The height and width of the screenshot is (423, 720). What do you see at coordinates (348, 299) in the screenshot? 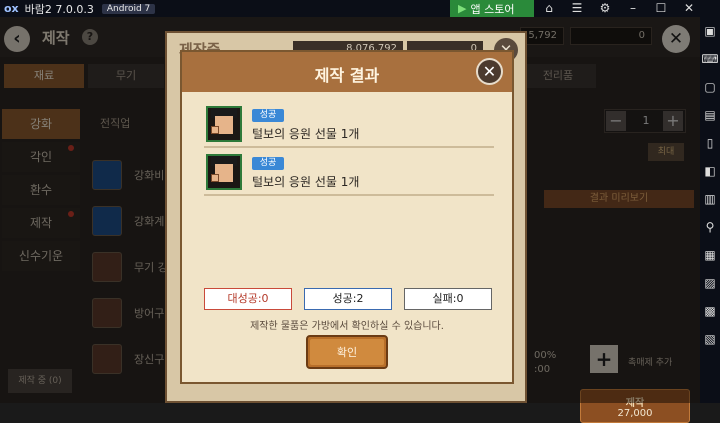
I see `success-count: 성공:2` at bounding box center [348, 299].